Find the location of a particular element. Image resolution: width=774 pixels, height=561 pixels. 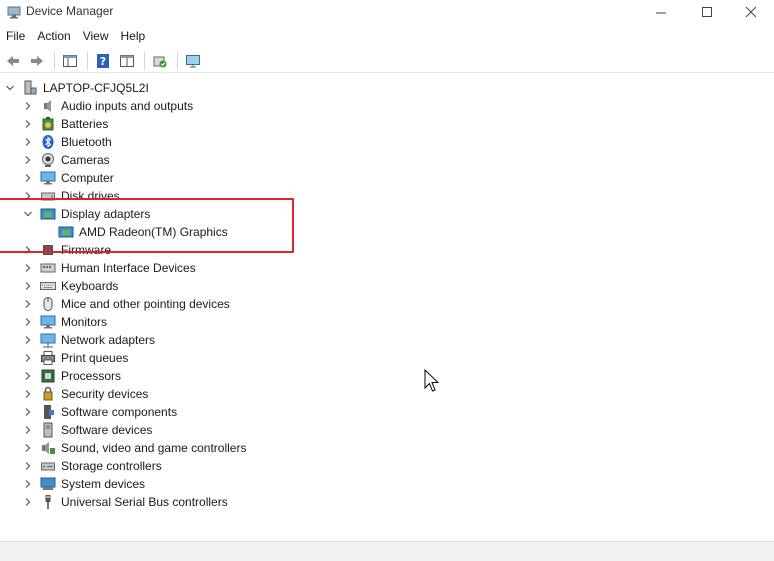

category-computer: Computer is located at coordinates (68, 178).